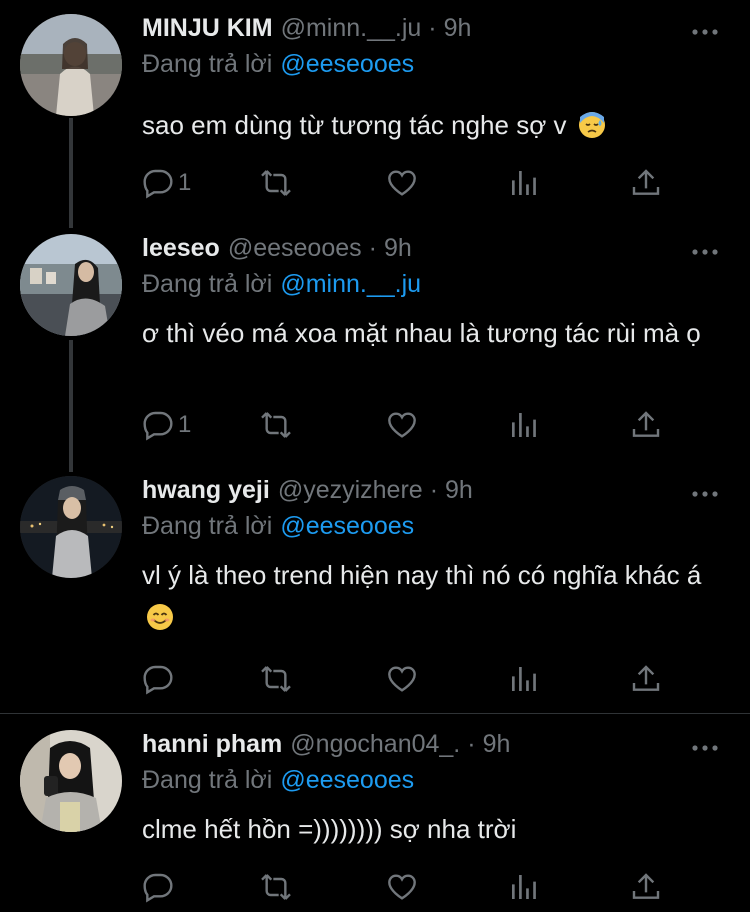 This screenshot has height=912, width=750. I want to click on author-name: hwang yeji, so click(206, 490).